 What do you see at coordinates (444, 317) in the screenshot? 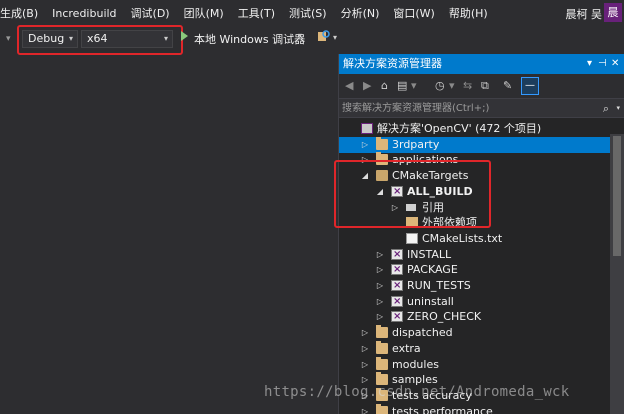
I see `tree-item-label: ZERO_CHECK` at bounding box center [444, 317].